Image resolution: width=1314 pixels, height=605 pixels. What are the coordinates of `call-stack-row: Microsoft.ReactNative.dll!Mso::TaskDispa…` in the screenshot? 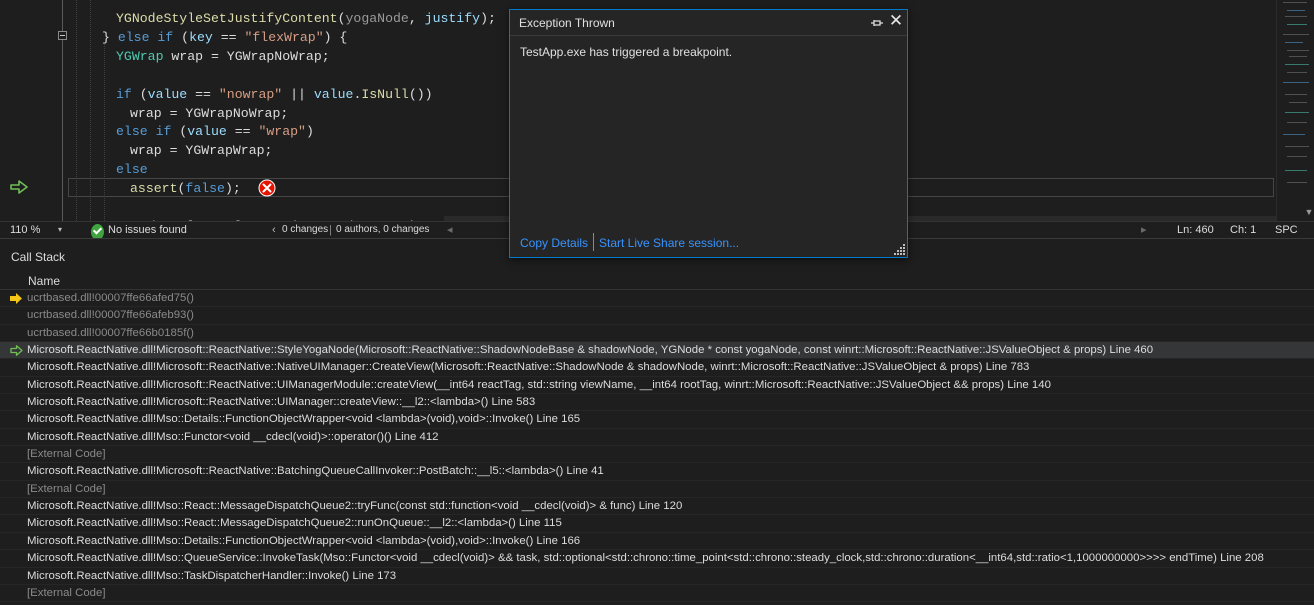 It's located at (657, 576).